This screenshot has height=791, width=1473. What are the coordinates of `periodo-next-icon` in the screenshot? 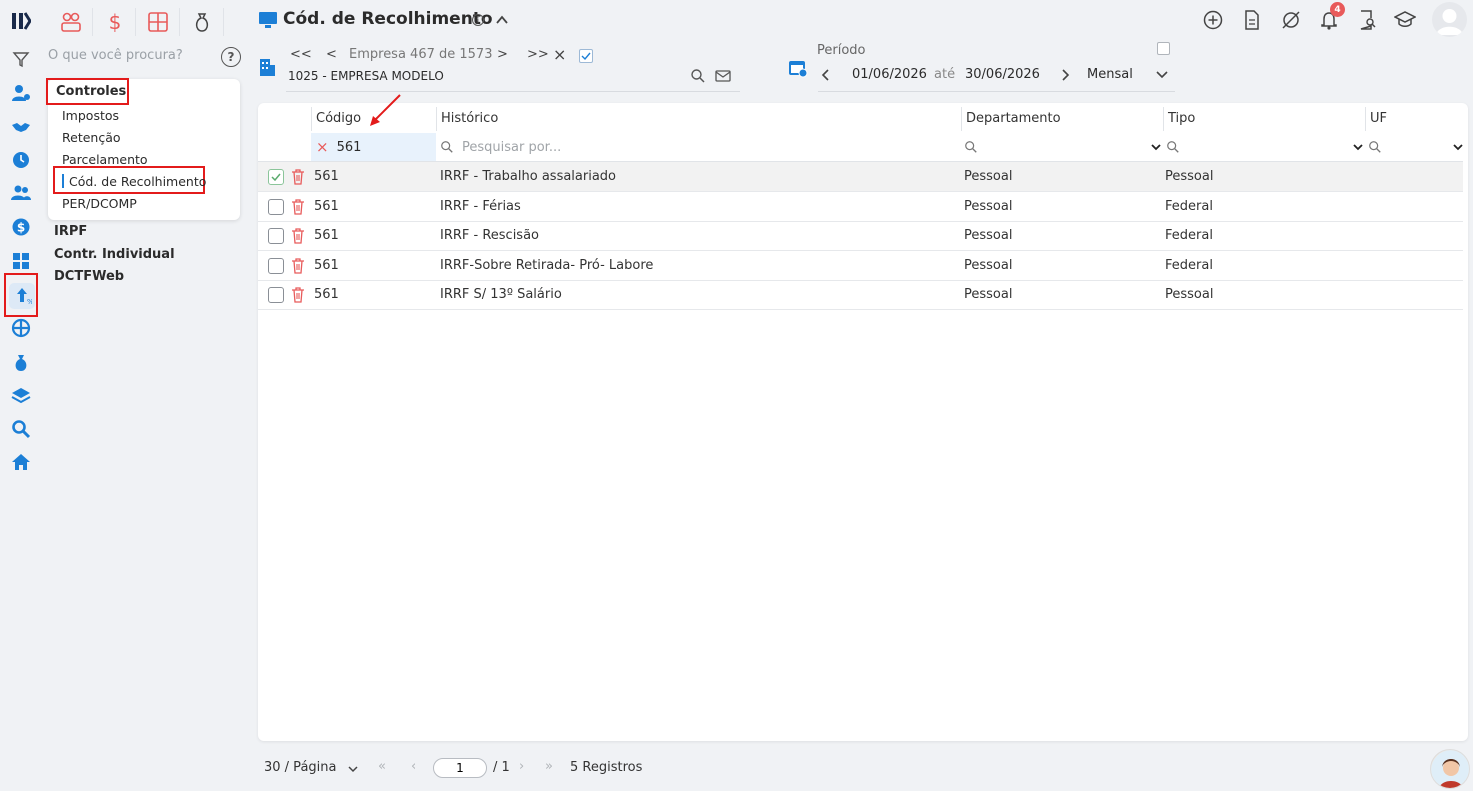 It's located at (1065, 77).